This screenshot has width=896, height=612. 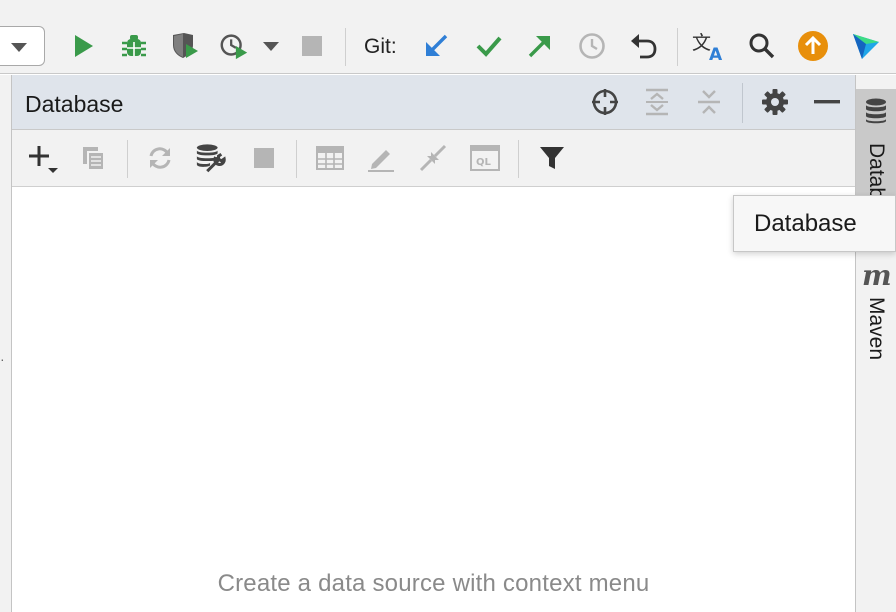 What do you see at coordinates (436, 46) in the screenshot?
I see `git-update-icon` at bounding box center [436, 46].